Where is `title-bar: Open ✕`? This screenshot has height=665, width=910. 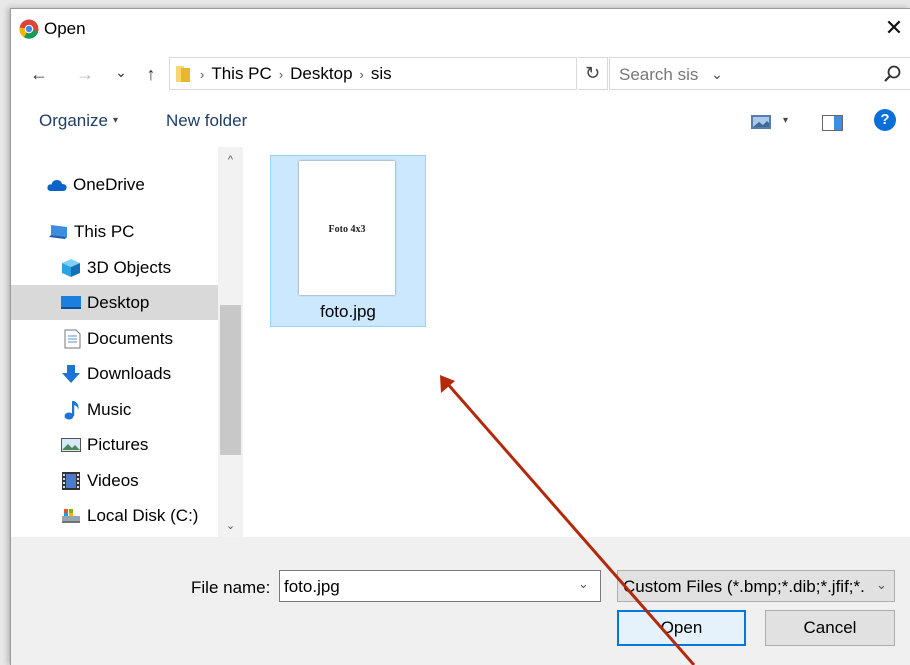 title-bar: Open ✕ is located at coordinates (460, 29).